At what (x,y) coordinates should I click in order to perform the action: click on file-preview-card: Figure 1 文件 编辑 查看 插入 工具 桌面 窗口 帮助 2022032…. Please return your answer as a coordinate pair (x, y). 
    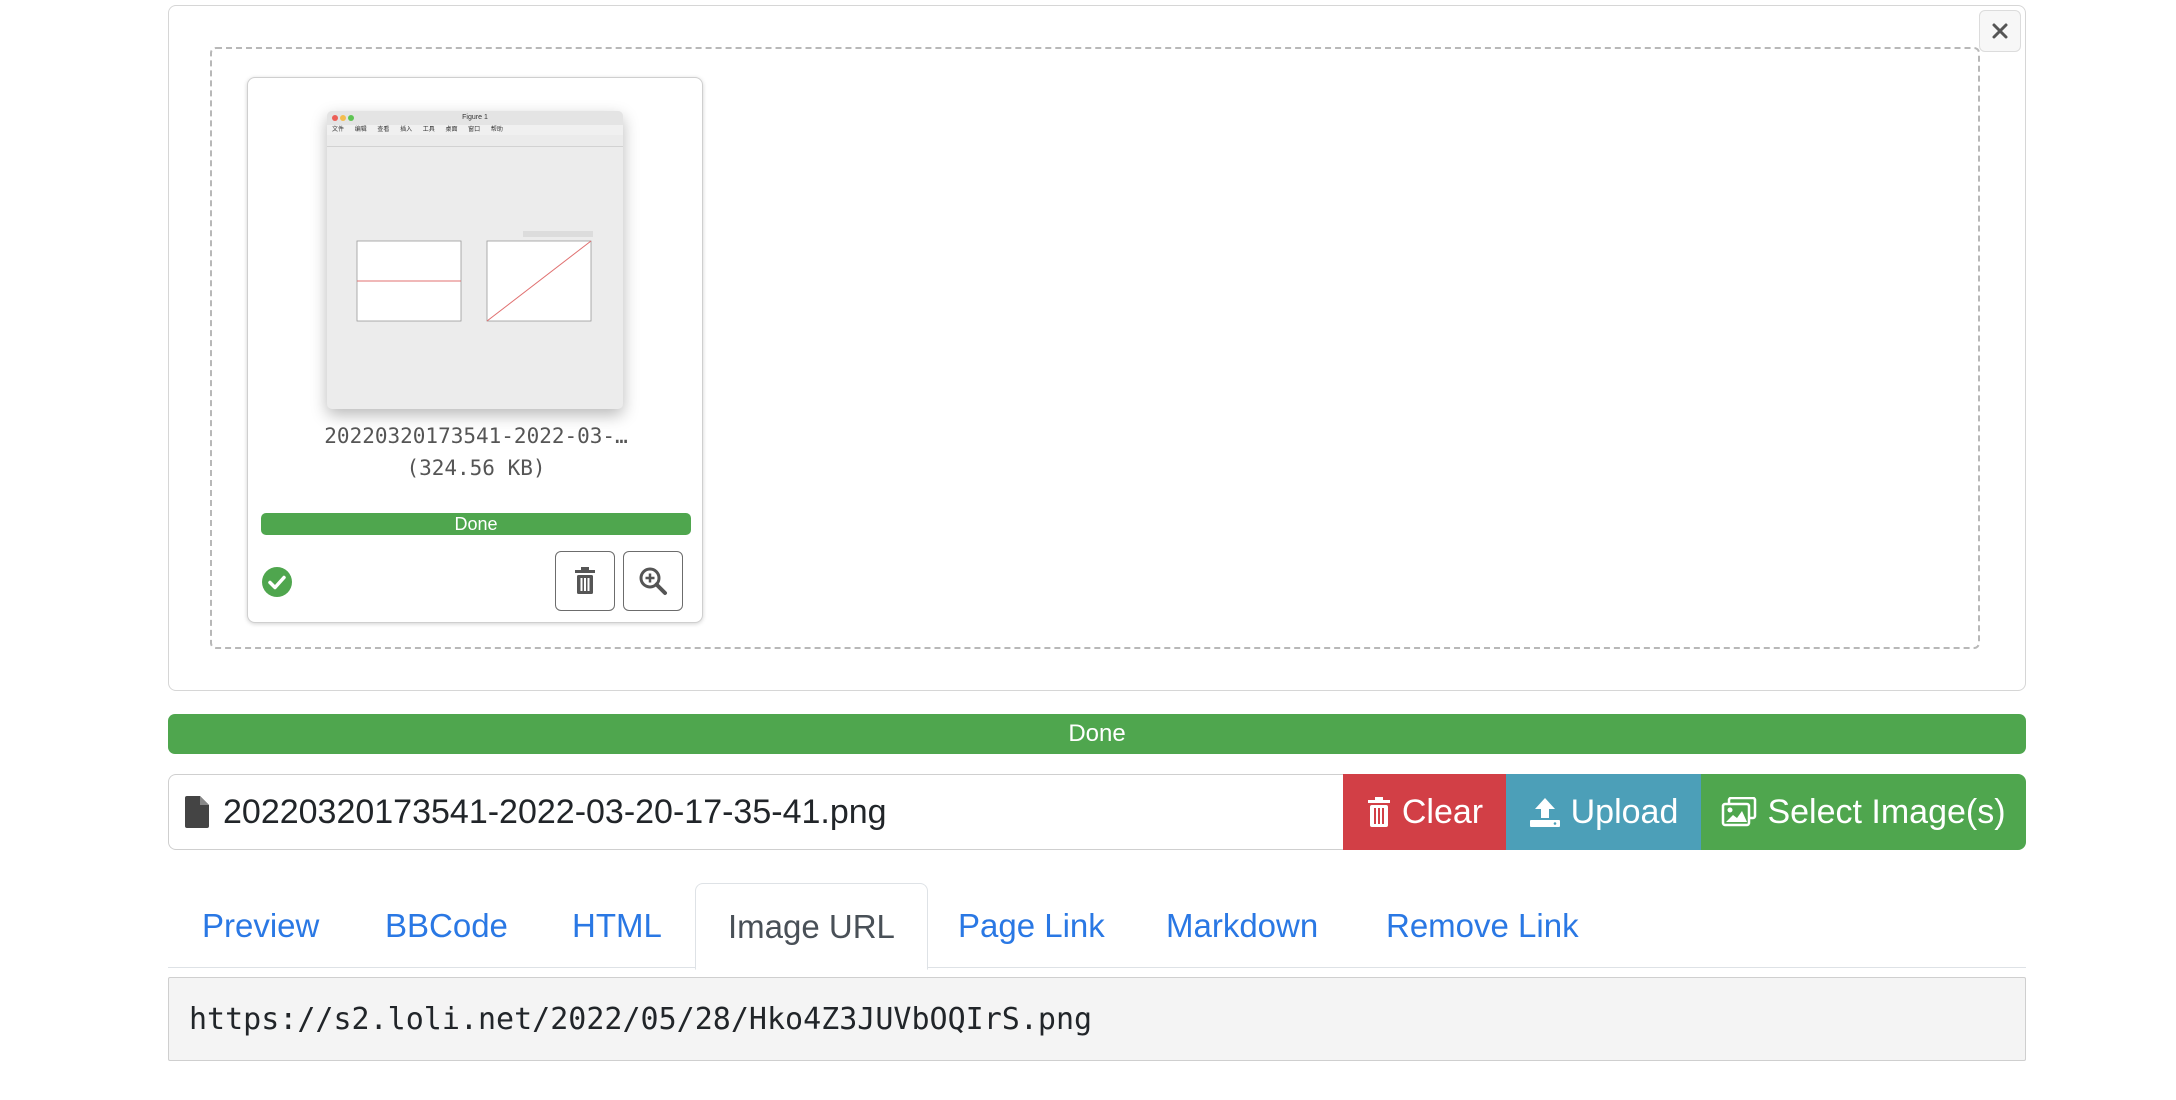
    Looking at the image, I should click on (475, 350).